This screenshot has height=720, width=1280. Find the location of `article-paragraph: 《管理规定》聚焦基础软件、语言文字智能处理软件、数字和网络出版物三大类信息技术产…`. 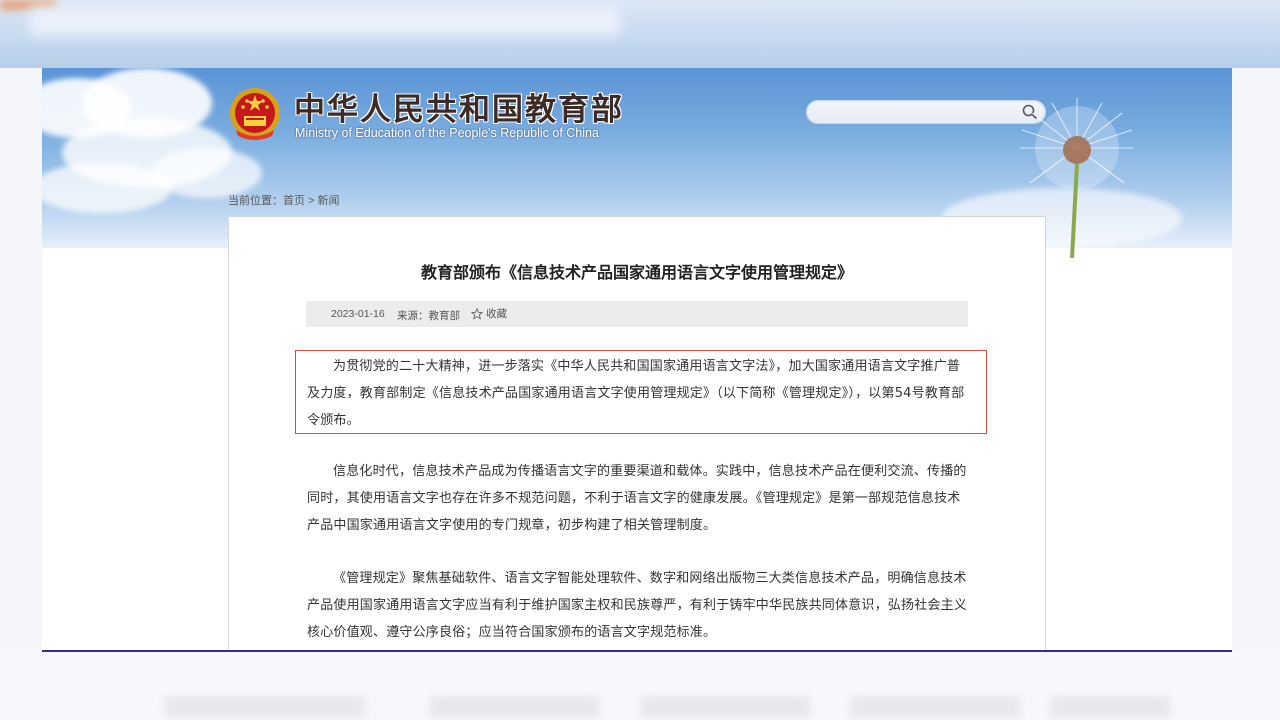

article-paragraph: 《管理规定》聚焦基础软件、语言文字智能处理软件、数字和网络出版物三大类信息技术产… is located at coordinates (637, 605).